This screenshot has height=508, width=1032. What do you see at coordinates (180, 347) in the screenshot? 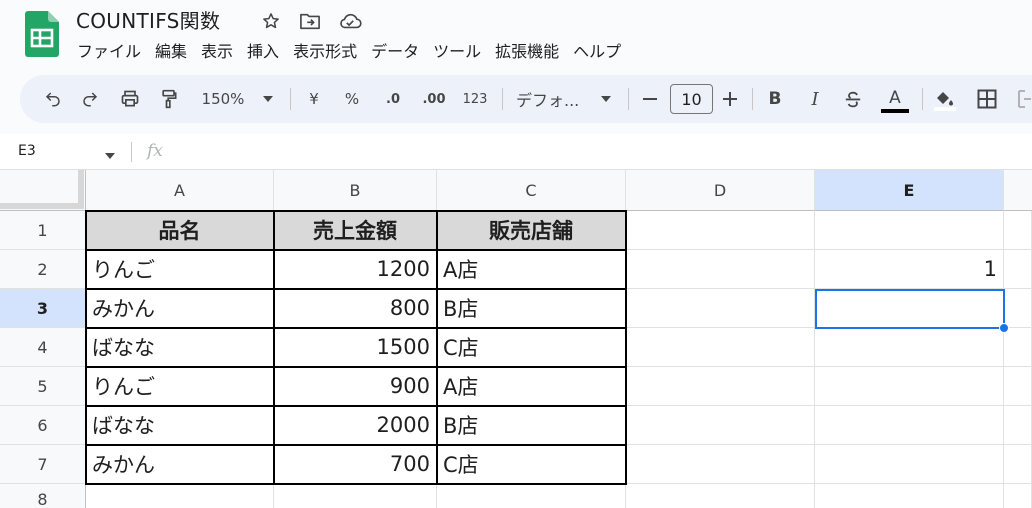
I see `cell-a4: ばなな` at bounding box center [180, 347].